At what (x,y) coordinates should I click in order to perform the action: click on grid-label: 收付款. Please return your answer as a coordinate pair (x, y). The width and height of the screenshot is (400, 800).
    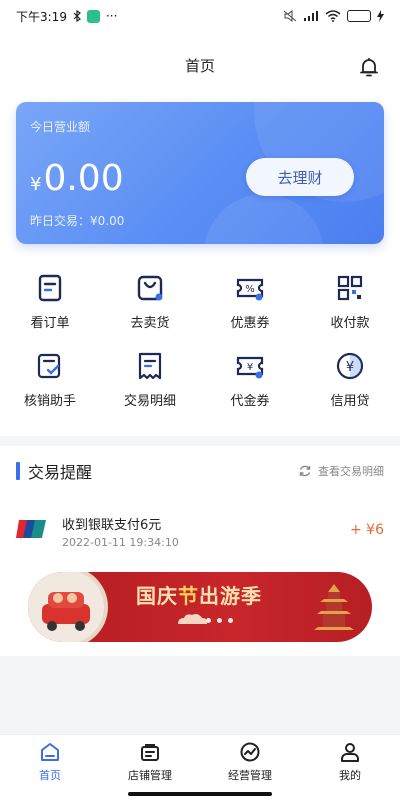
    Looking at the image, I should click on (350, 323).